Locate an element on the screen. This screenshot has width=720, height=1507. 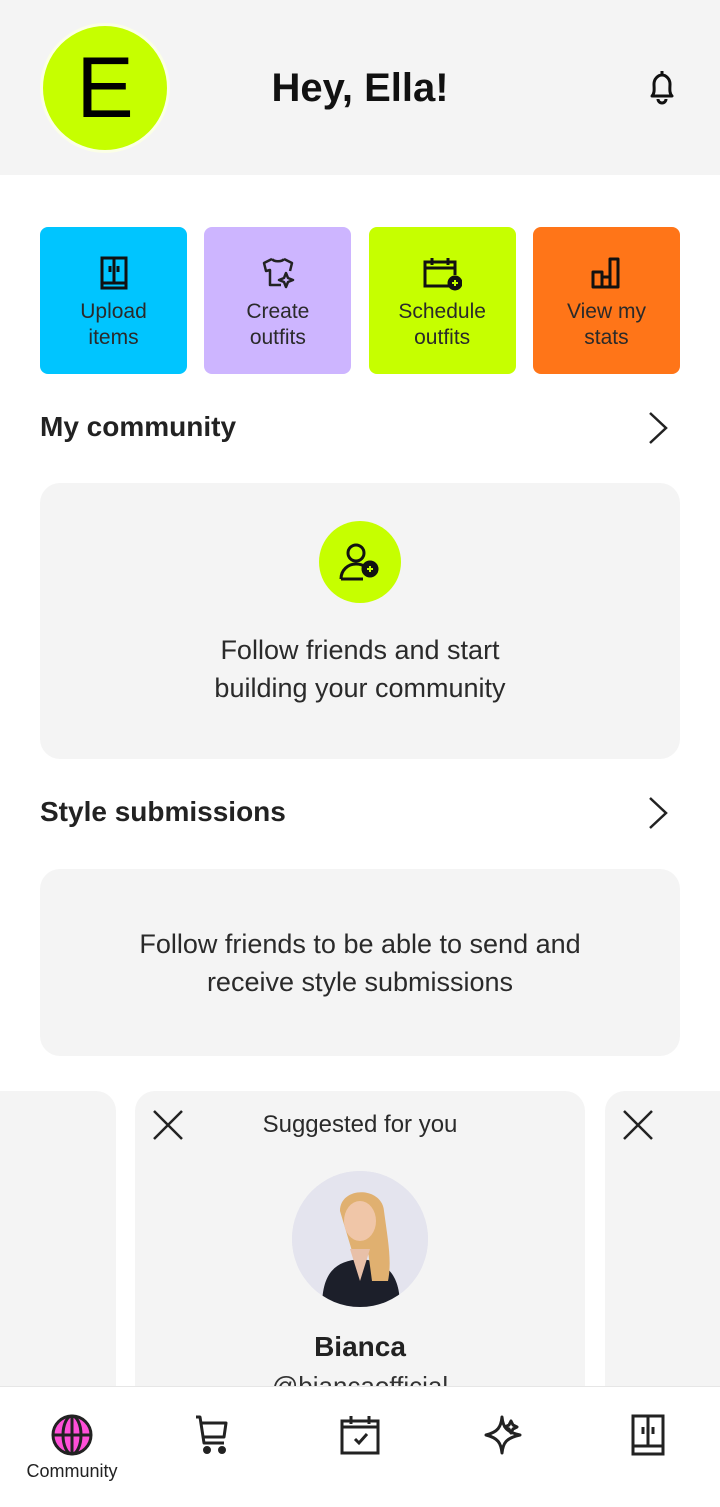
tab-styling is located at coordinates (504, 1447).